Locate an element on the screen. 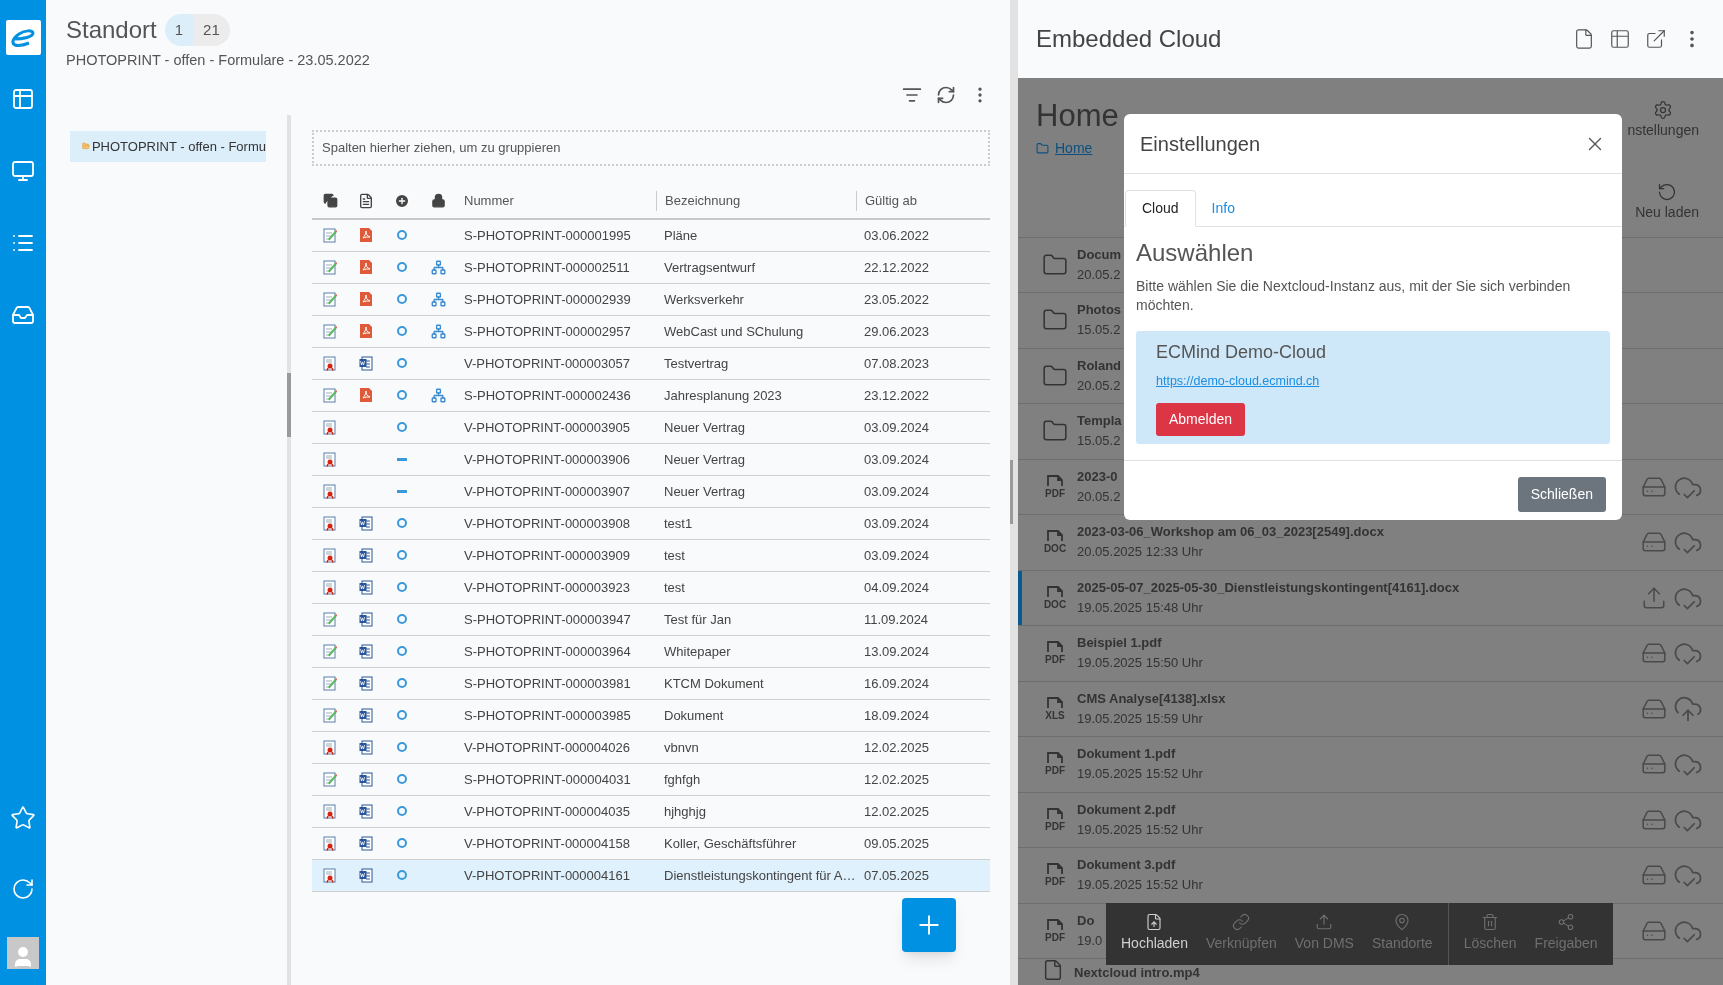  table-cell-text: Dokument is located at coordinates (694, 715).